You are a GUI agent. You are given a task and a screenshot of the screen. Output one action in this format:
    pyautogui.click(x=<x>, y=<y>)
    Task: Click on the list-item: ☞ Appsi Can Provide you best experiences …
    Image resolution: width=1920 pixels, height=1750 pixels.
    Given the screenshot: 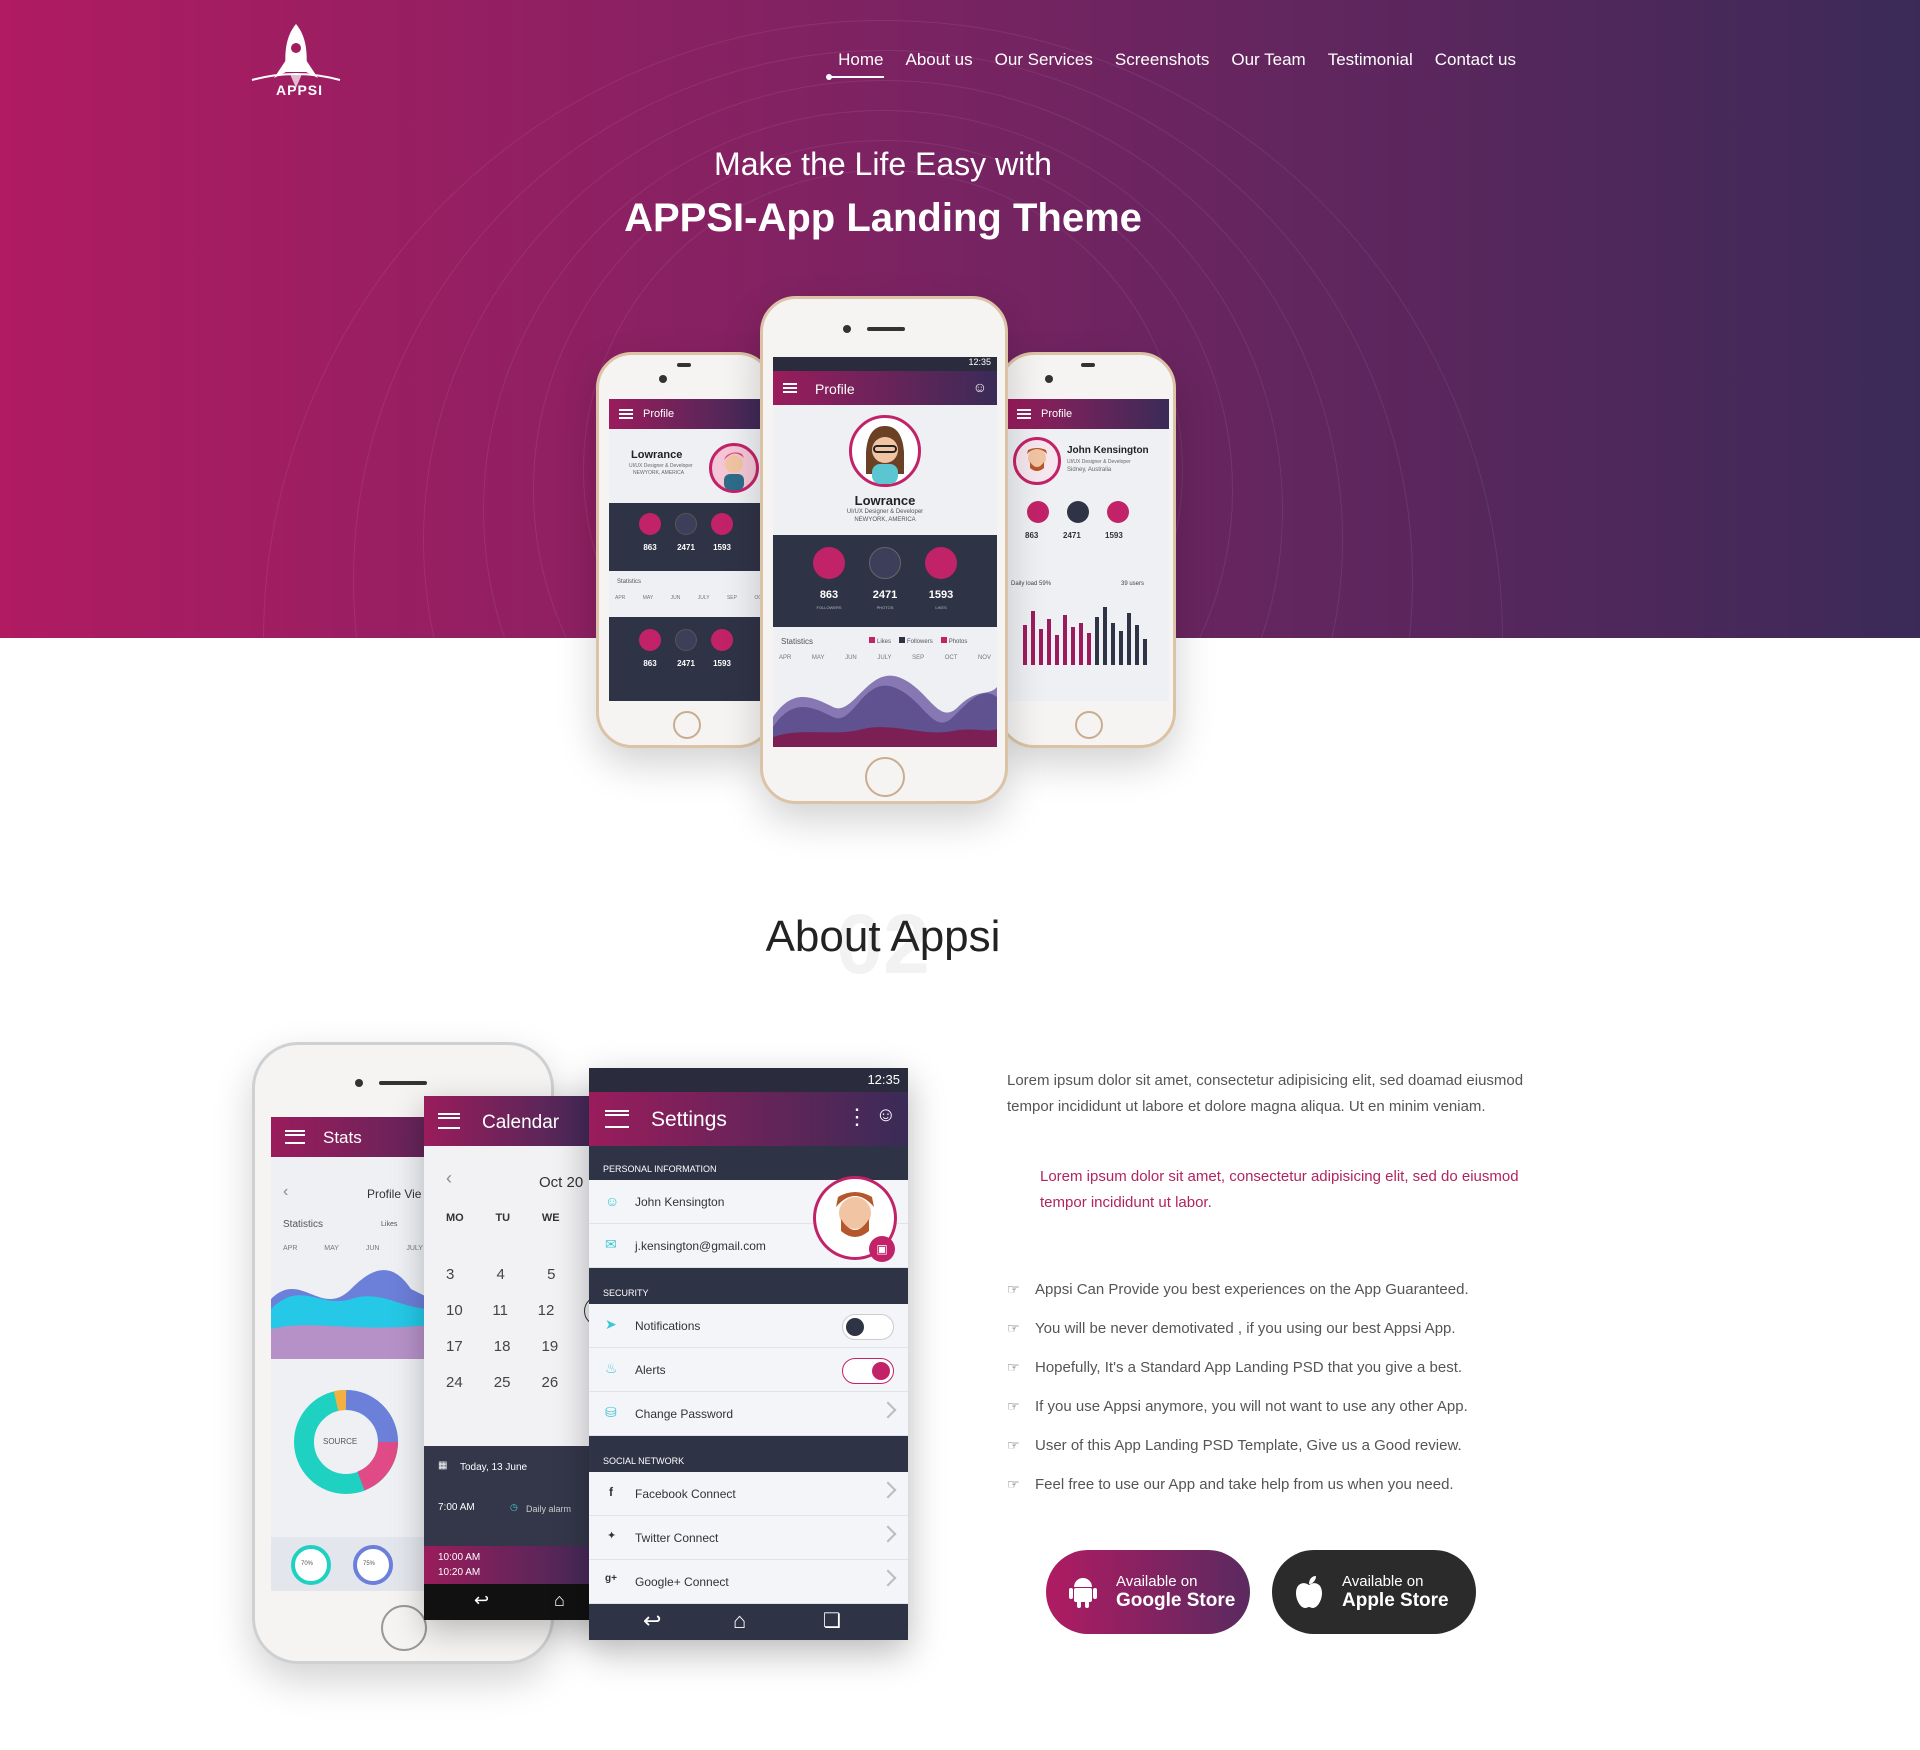 What is the action you would take?
    pyautogui.click(x=1238, y=1289)
    